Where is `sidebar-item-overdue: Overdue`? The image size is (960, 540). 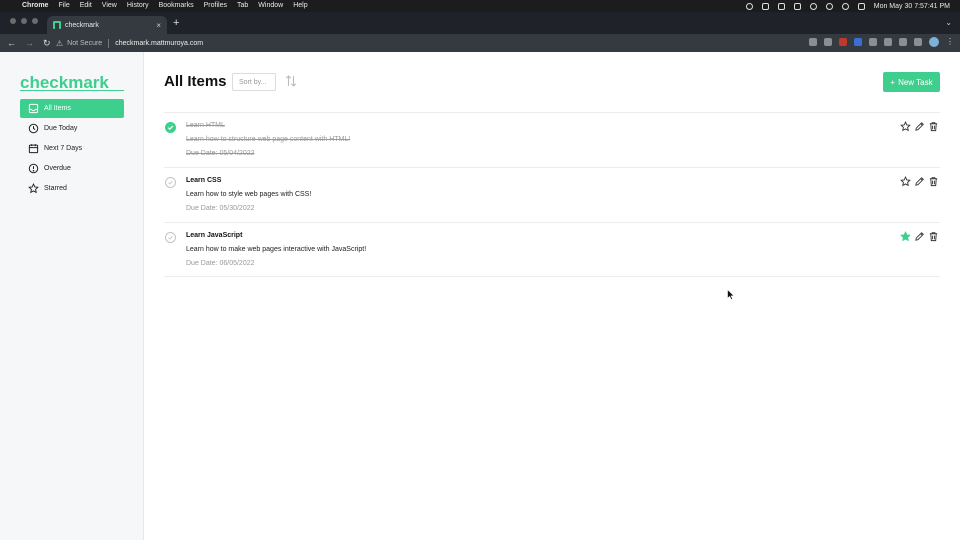
sidebar-item-overdue: Overdue is located at coordinates (72, 168).